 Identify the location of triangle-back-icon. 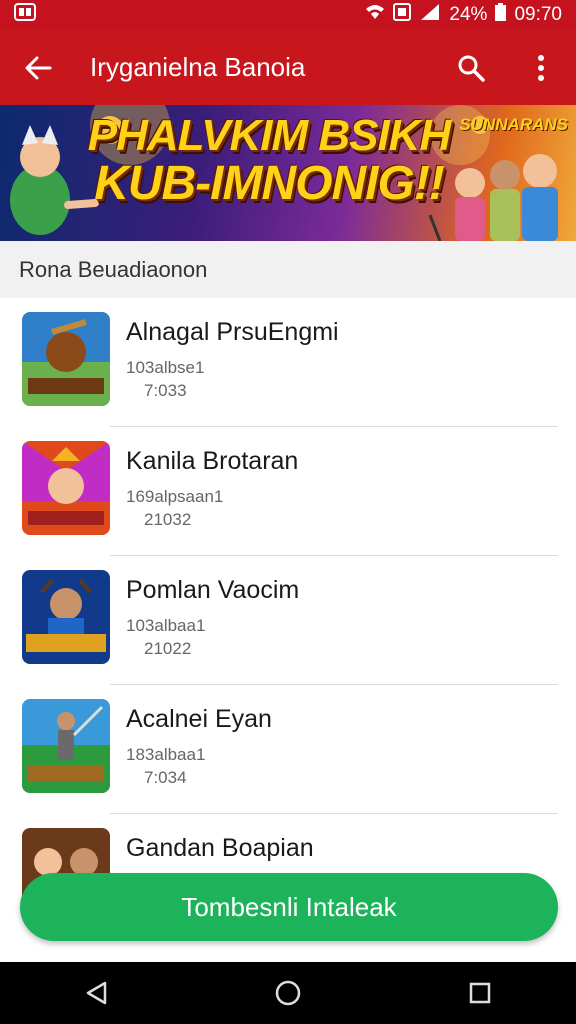
(96, 993).